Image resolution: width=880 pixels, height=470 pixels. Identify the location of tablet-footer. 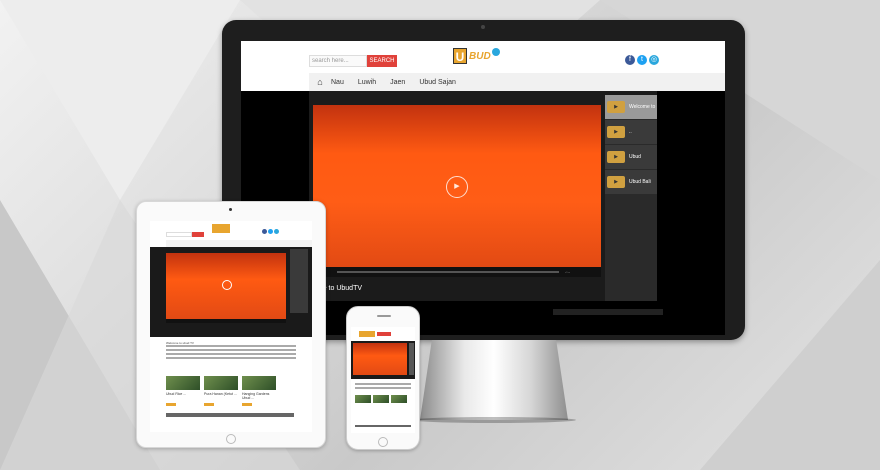
(230, 415).